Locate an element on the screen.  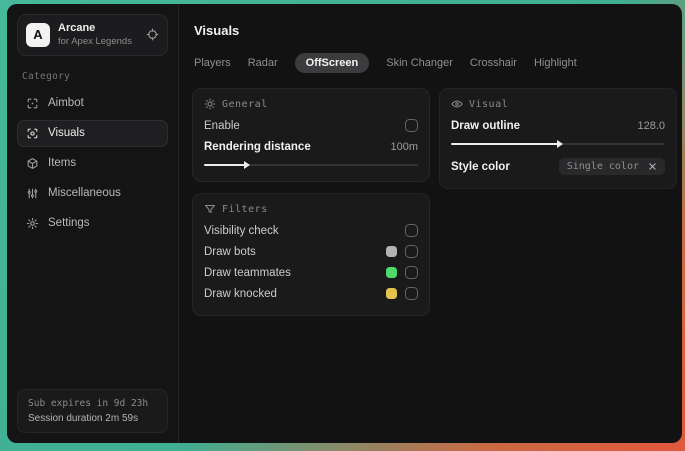
style-color-row: Style color Single color is located at coordinates (558, 166).